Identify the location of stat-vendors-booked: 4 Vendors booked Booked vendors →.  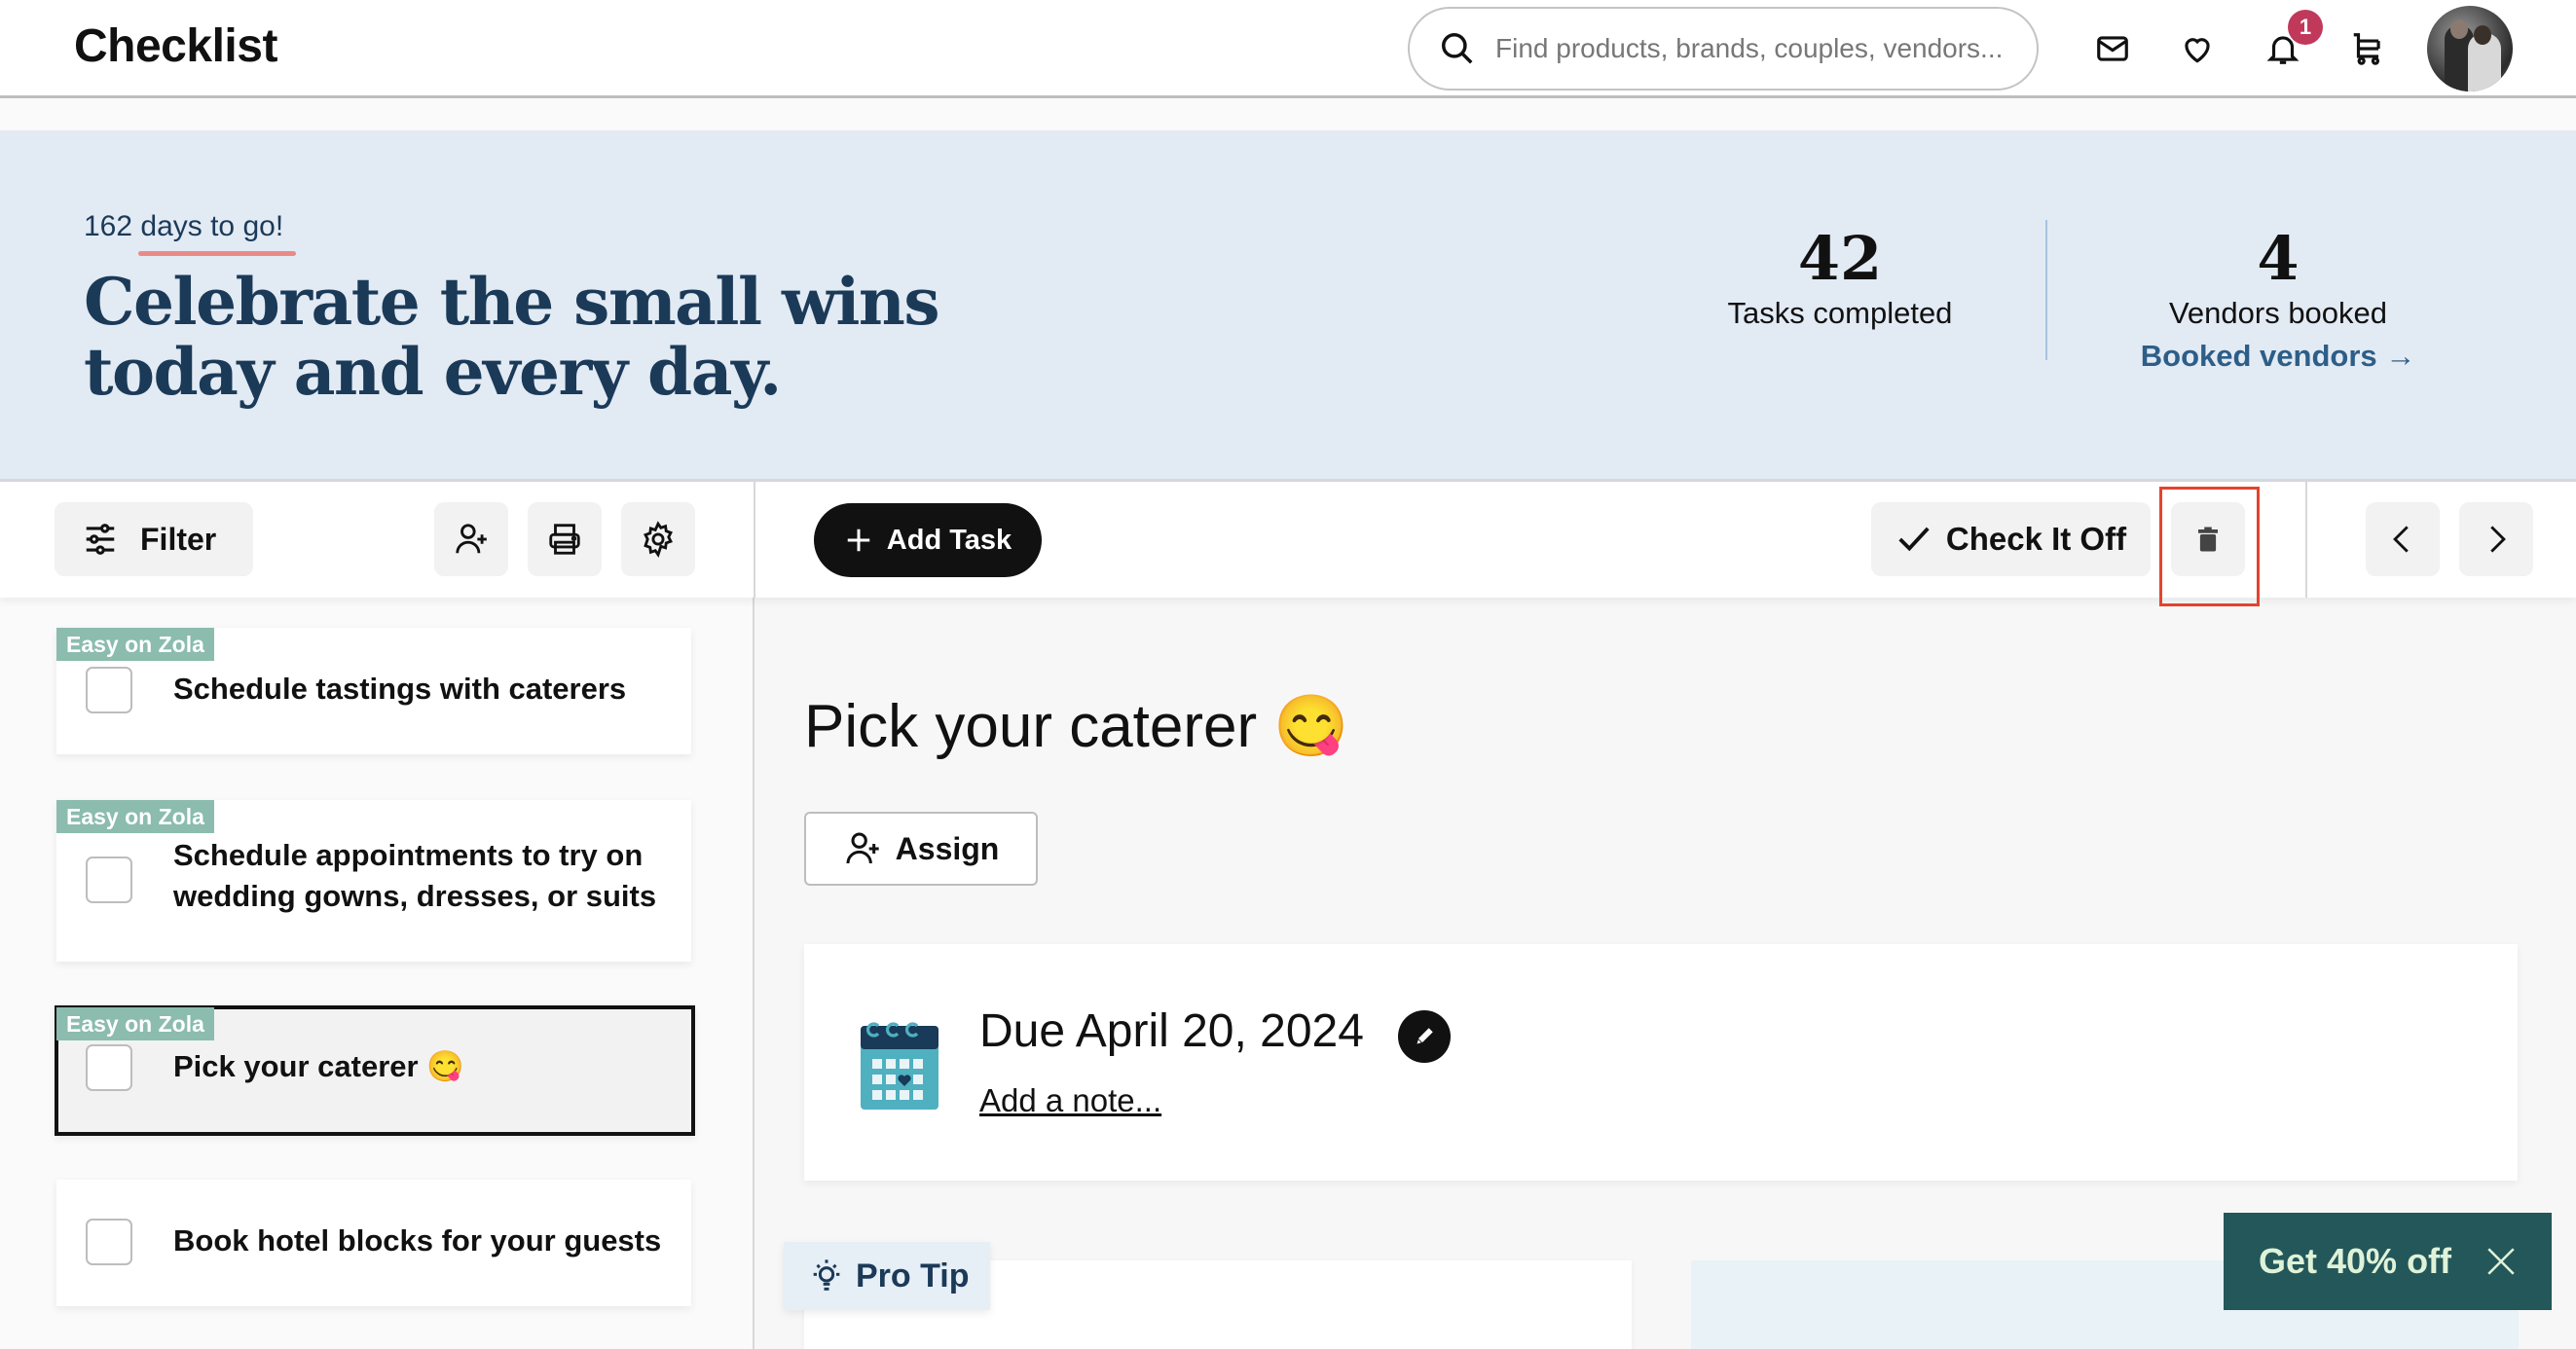
(2278, 299).